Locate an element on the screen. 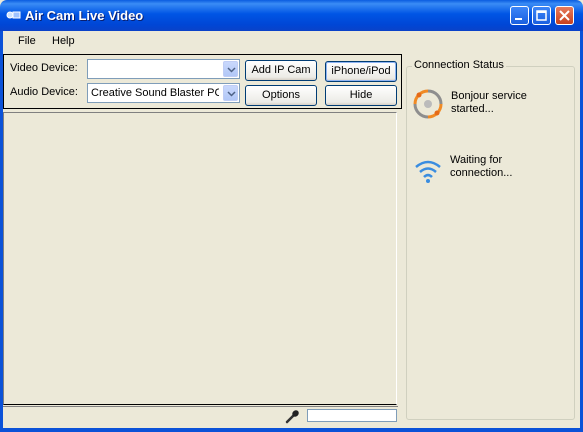 The image size is (583, 432). menu-file: File is located at coordinates (27, 41).